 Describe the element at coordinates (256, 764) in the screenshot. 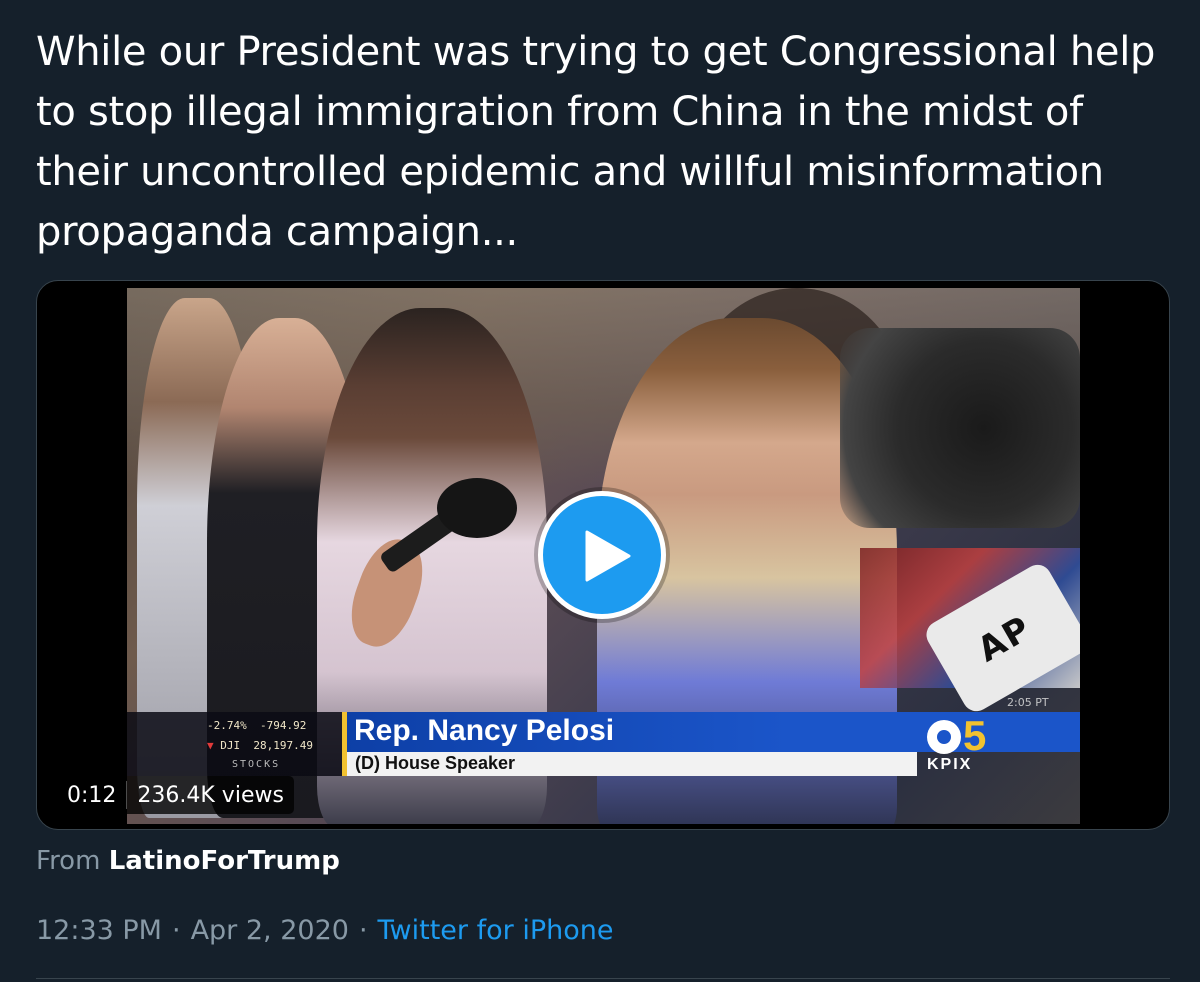

I see `stock-label: STOCKS` at that location.